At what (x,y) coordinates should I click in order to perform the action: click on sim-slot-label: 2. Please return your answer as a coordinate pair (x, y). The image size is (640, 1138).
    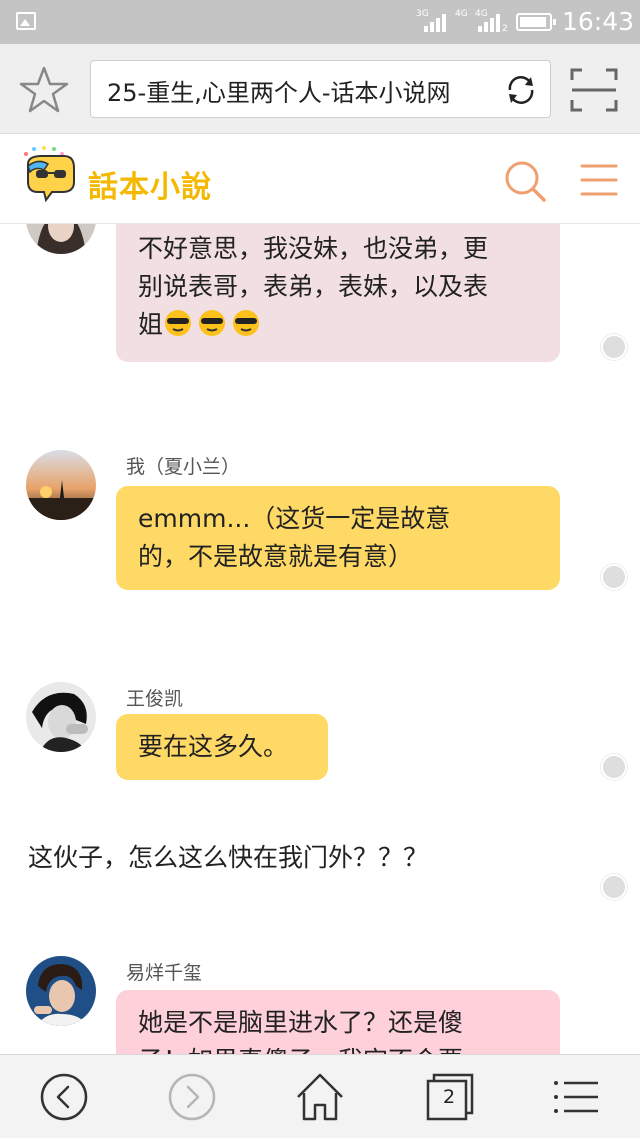
    Looking at the image, I should click on (505, 29).